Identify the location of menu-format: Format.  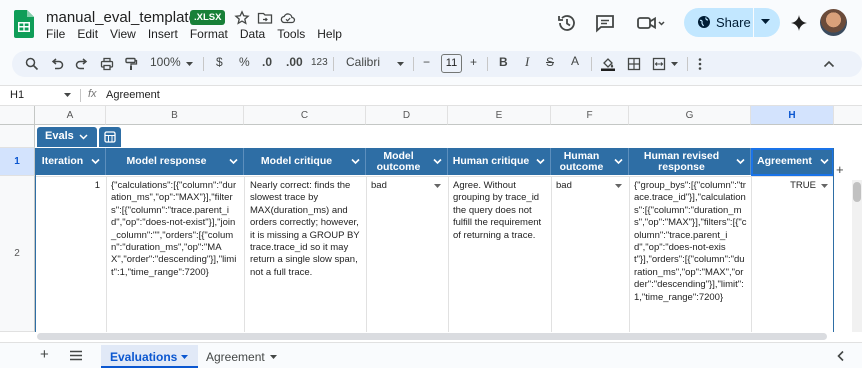
(209, 34).